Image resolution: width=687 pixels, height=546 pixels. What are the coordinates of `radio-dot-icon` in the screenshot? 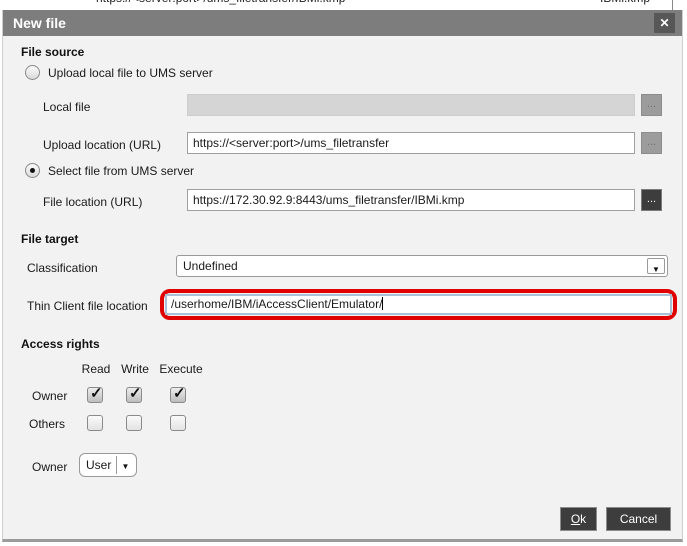 It's located at (32, 170).